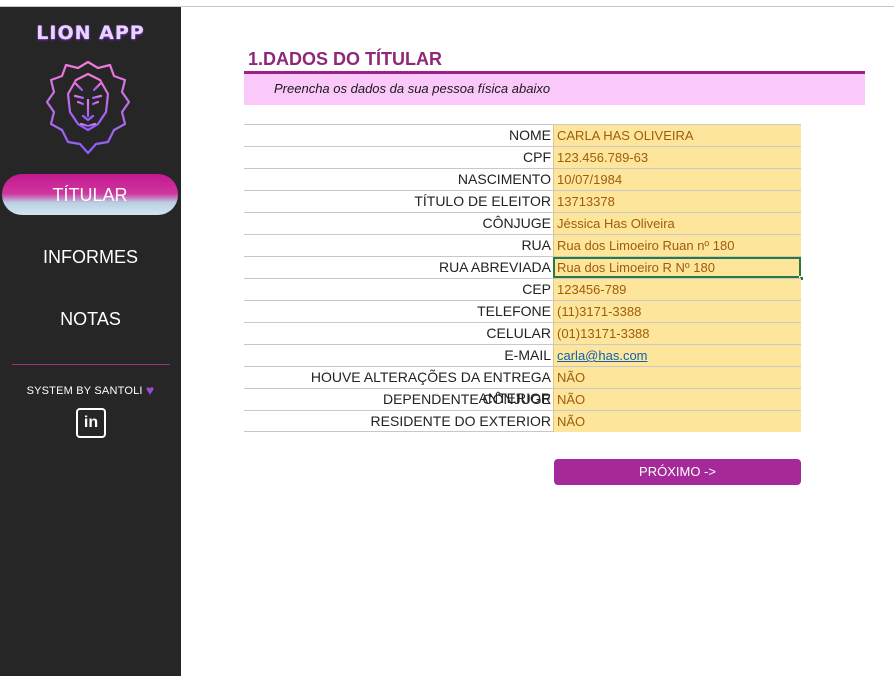 Image resolution: width=894 pixels, height=676 pixels. I want to click on form-row-email: E-MAIL carla@has.com, so click(522, 355).